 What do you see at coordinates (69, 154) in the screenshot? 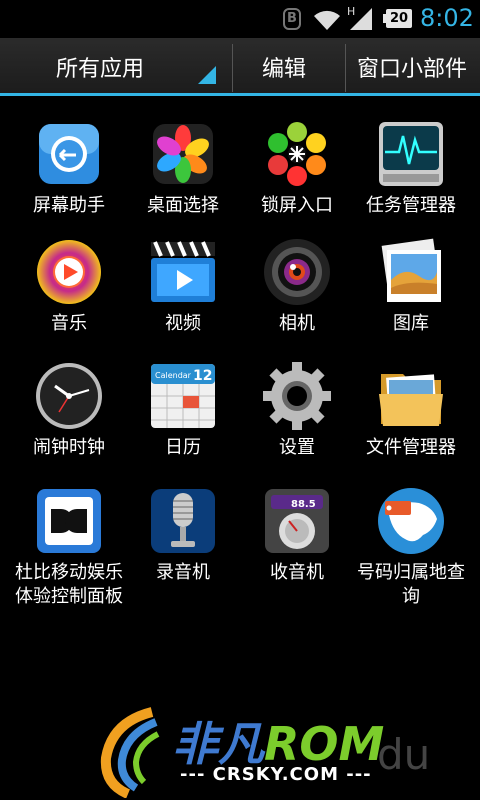
I see `screen-assistant-icon` at bounding box center [69, 154].